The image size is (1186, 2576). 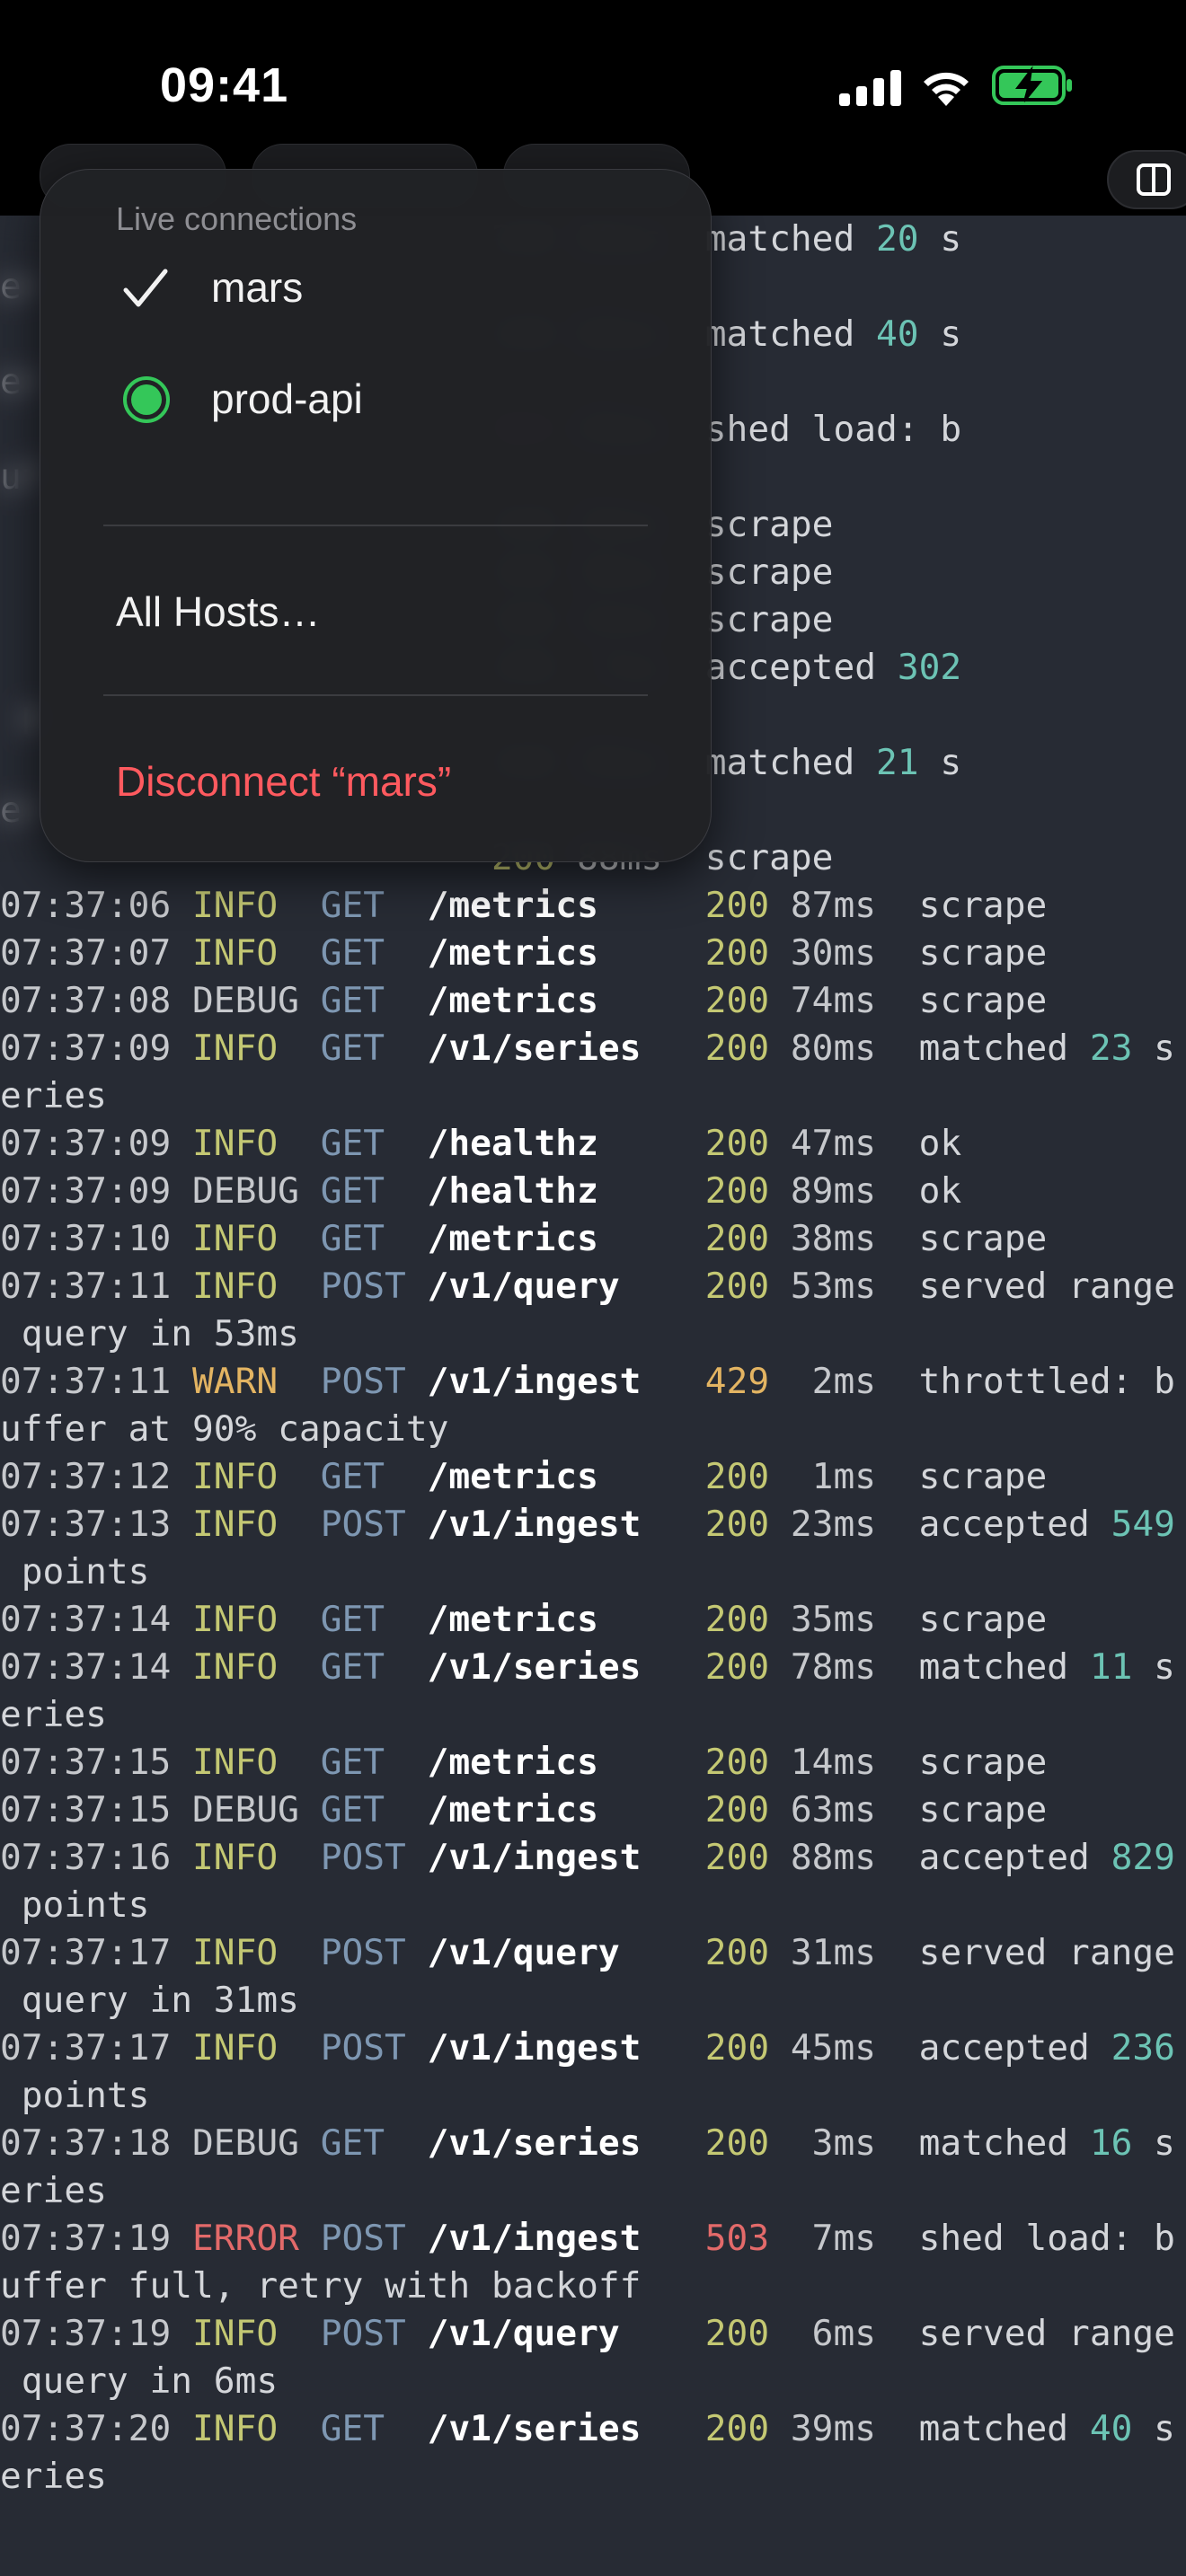 I want to click on menu-item-mars: mars, so click(x=375, y=287).